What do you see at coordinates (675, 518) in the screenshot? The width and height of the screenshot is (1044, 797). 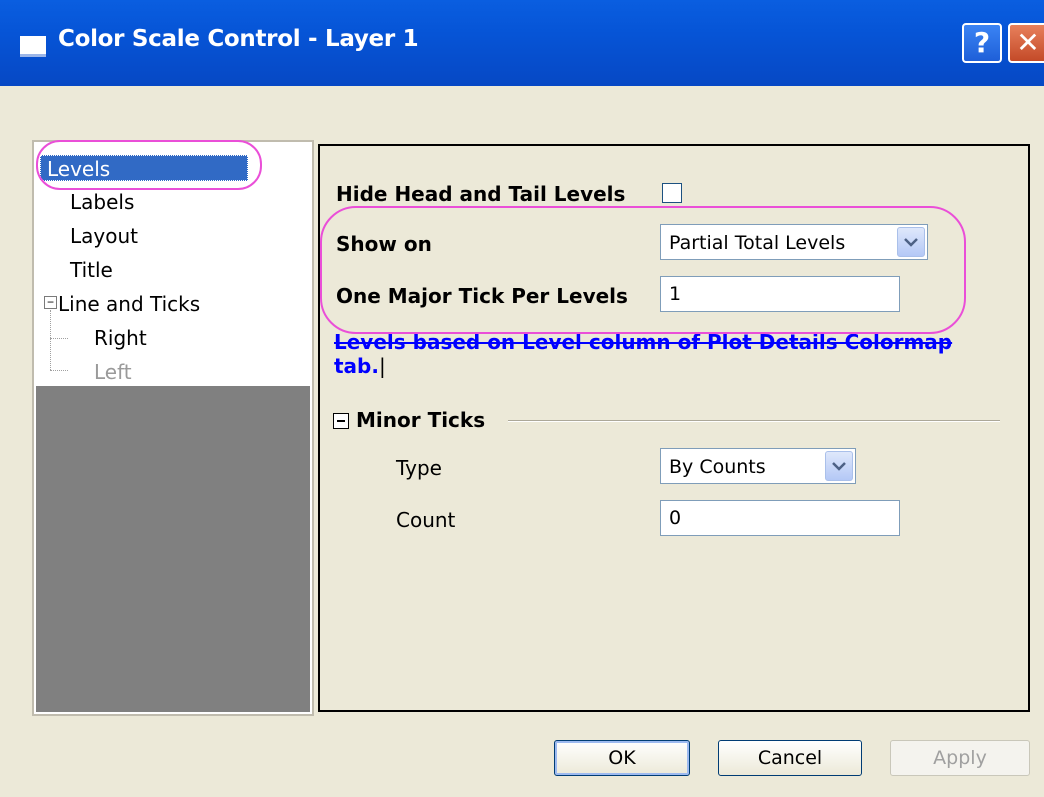 I see `minor-count-value: 0` at bounding box center [675, 518].